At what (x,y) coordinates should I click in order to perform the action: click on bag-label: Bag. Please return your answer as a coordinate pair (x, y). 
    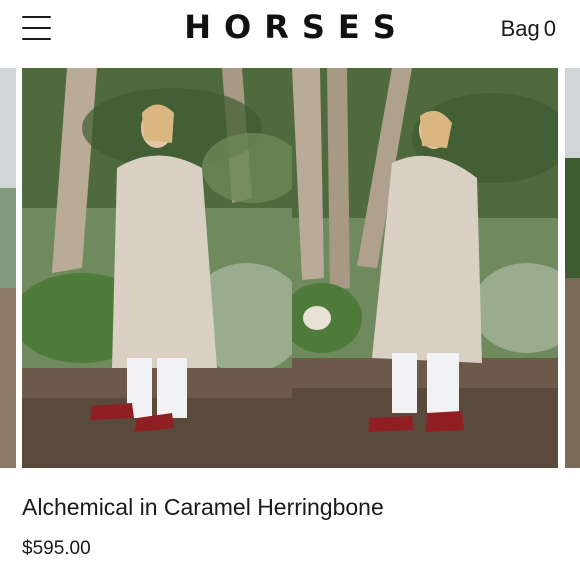
    Looking at the image, I should click on (520, 28).